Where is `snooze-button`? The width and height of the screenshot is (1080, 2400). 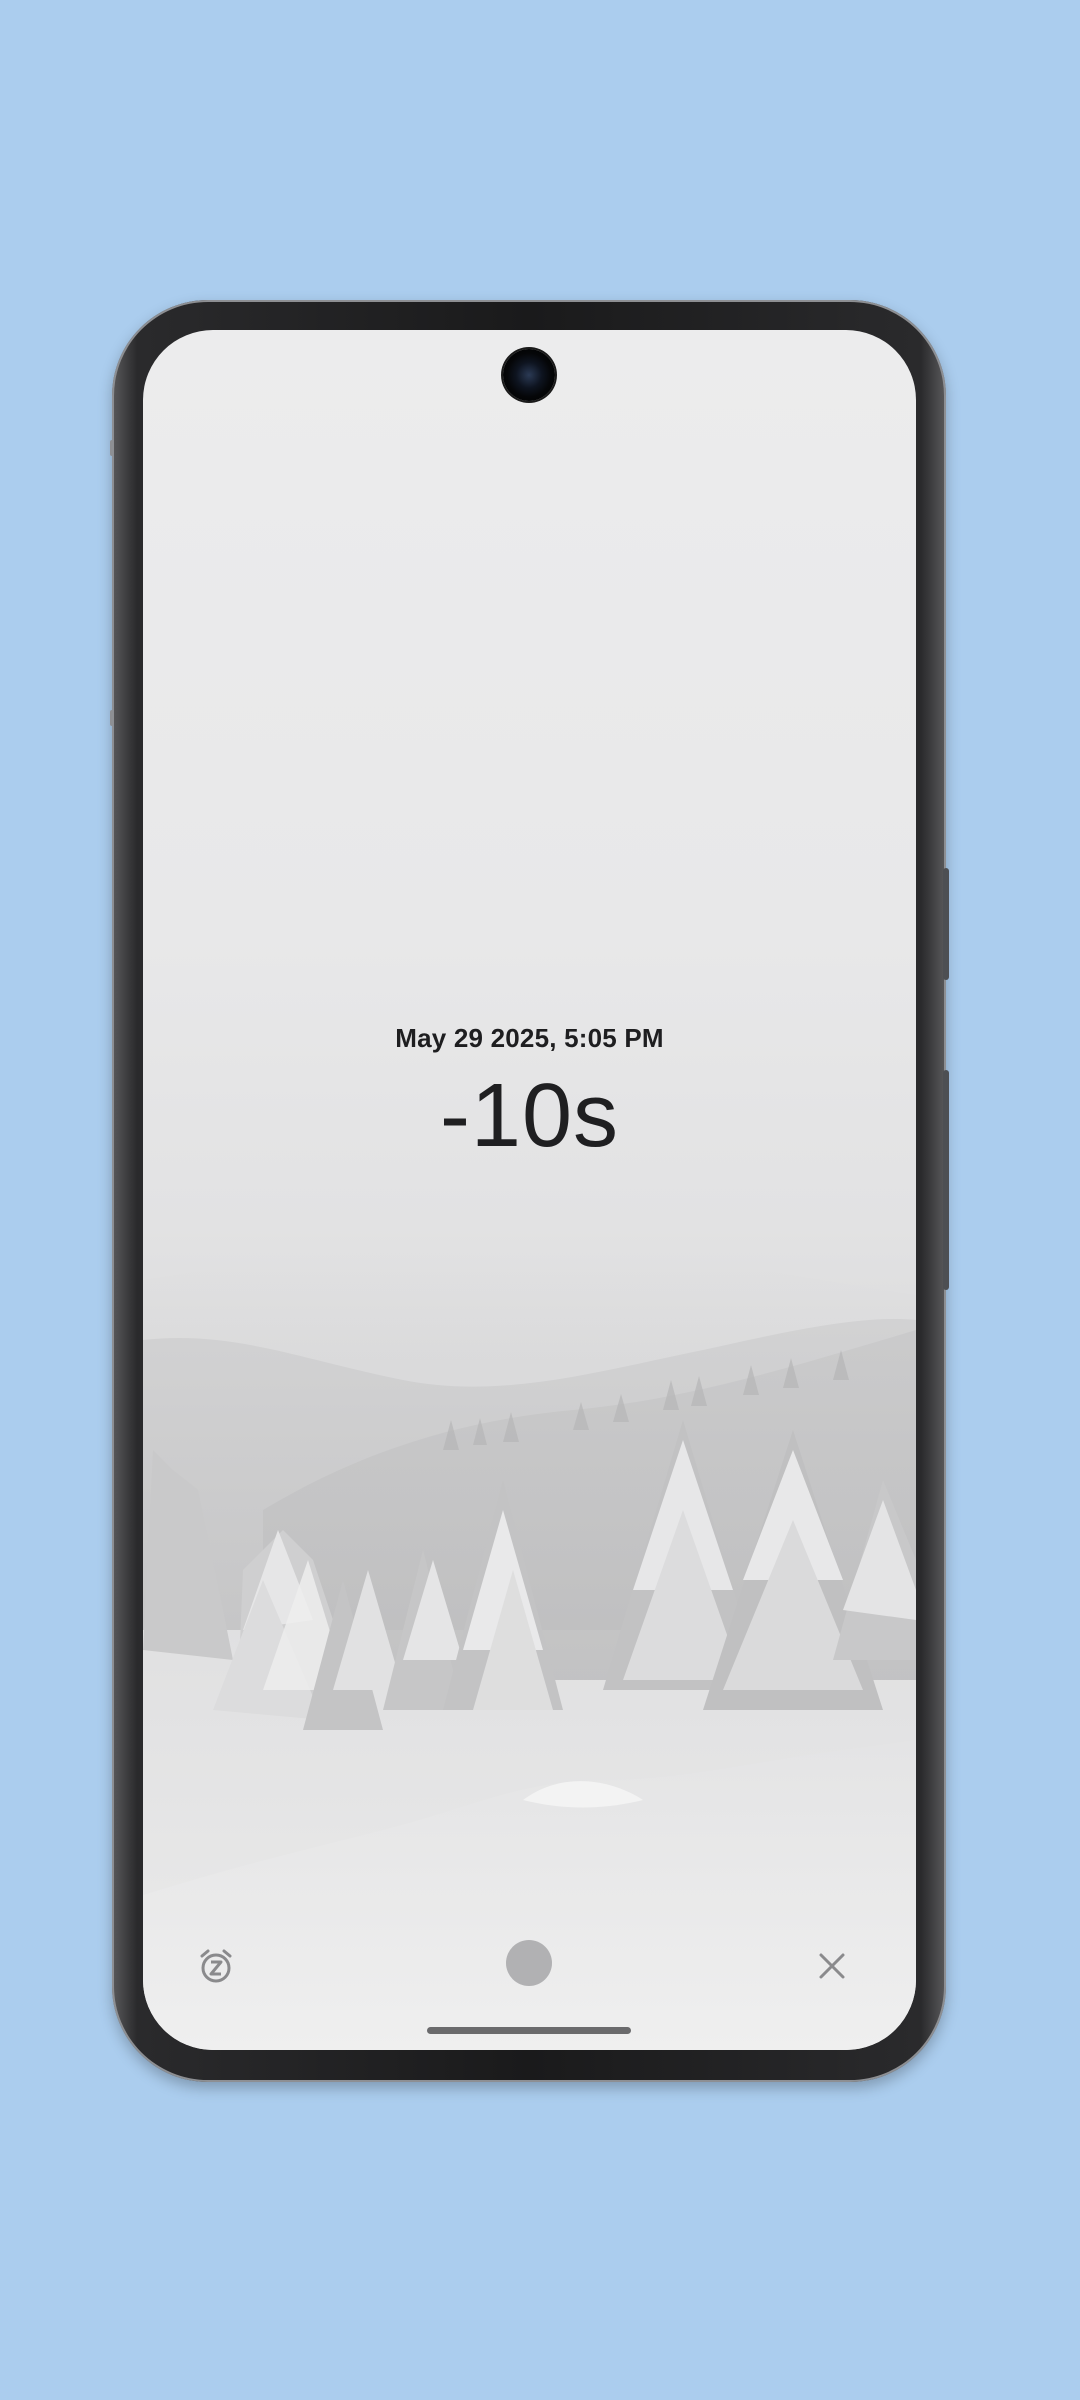
snooze-button is located at coordinates (216, 1966).